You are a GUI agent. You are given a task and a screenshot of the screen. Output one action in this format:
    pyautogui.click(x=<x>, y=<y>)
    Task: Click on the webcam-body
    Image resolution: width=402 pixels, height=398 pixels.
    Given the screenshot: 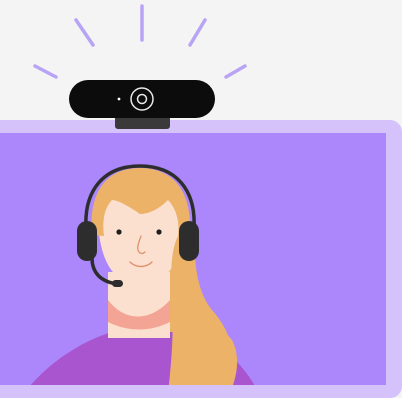 What is the action you would take?
    pyautogui.click(x=142, y=99)
    